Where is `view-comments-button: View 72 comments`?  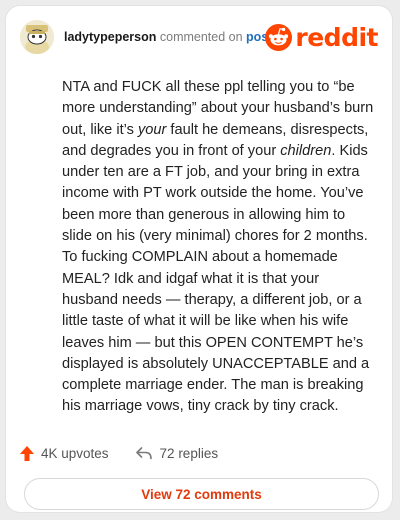 view-comments-button: View 72 comments is located at coordinates (201, 494).